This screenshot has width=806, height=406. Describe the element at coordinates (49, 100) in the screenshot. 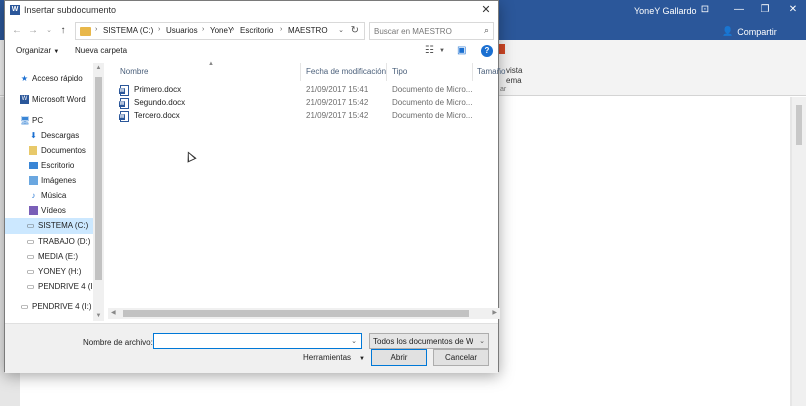

I see `sidebar-item-microsoft-word: W Microsoft Word` at that location.